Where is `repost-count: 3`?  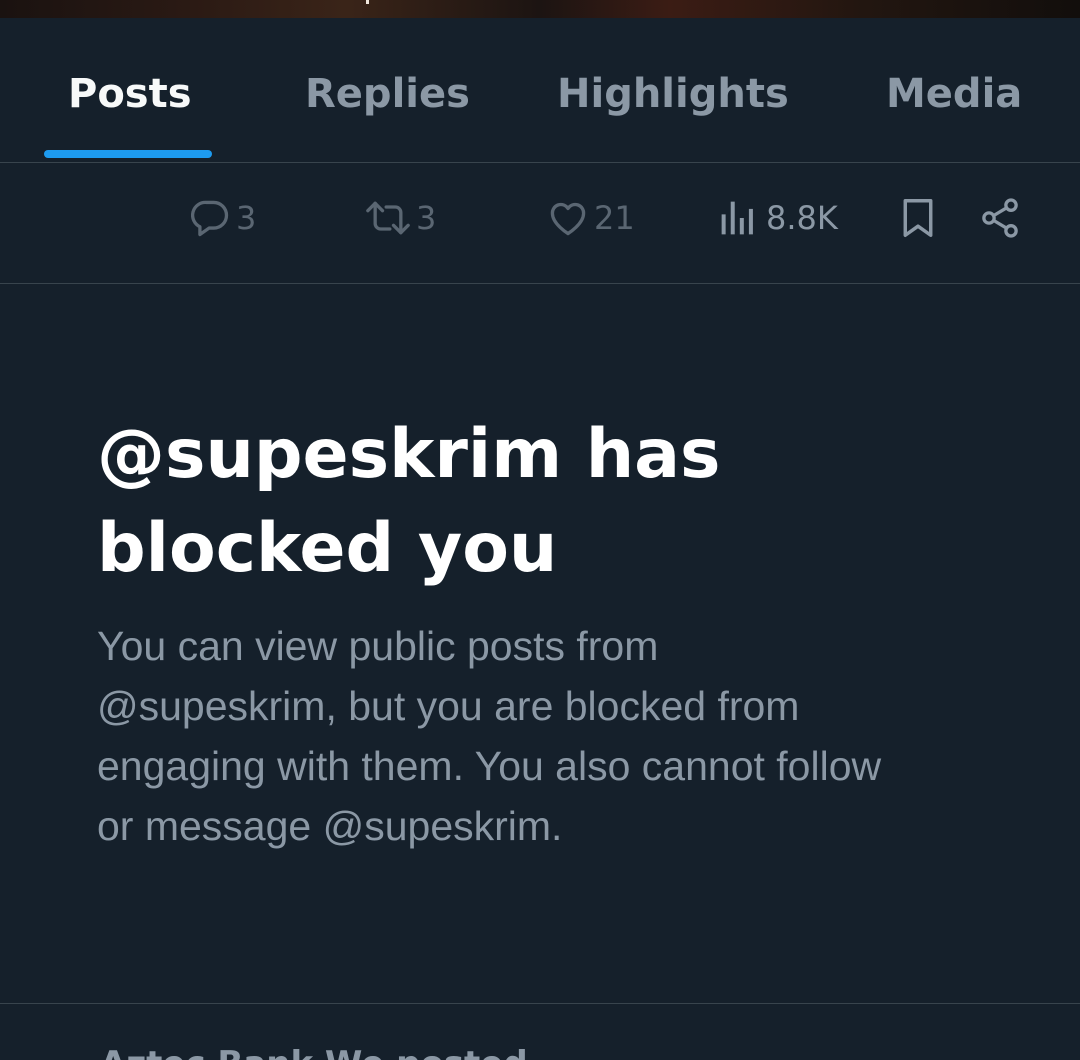 repost-count: 3 is located at coordinates (426, 218).